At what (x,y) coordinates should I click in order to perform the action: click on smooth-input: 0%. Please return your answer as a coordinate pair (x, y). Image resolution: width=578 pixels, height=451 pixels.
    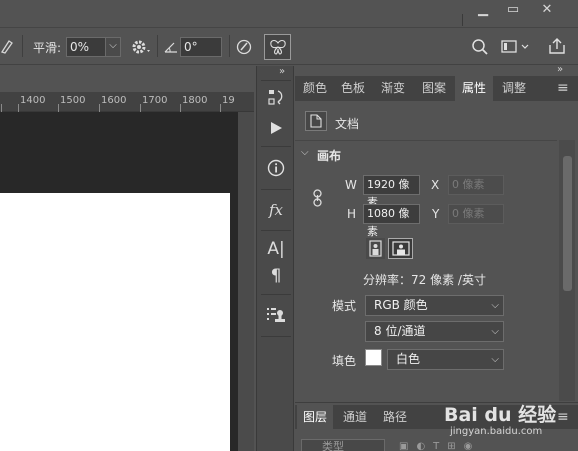
    Looking at the image, I should click on (86, 47).